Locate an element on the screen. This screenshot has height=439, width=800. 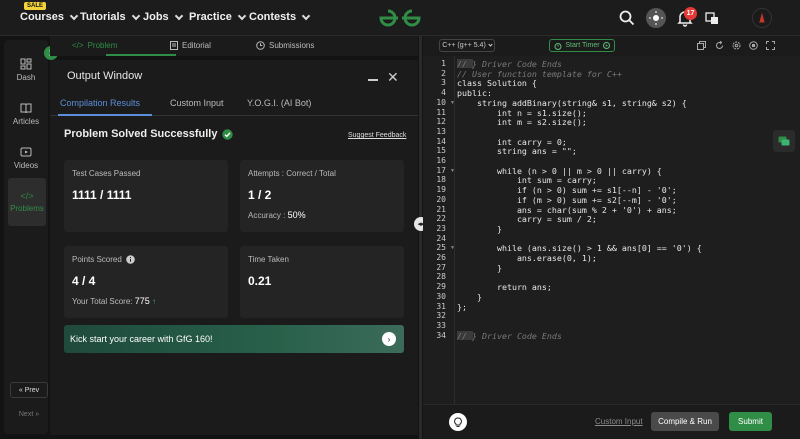
rail-item-dash: Dash is located at coordinates (26, 70).